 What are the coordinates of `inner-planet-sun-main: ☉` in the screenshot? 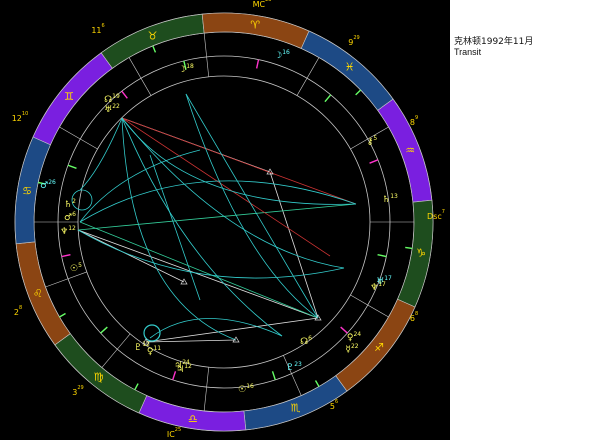 It's located at (74, 269).